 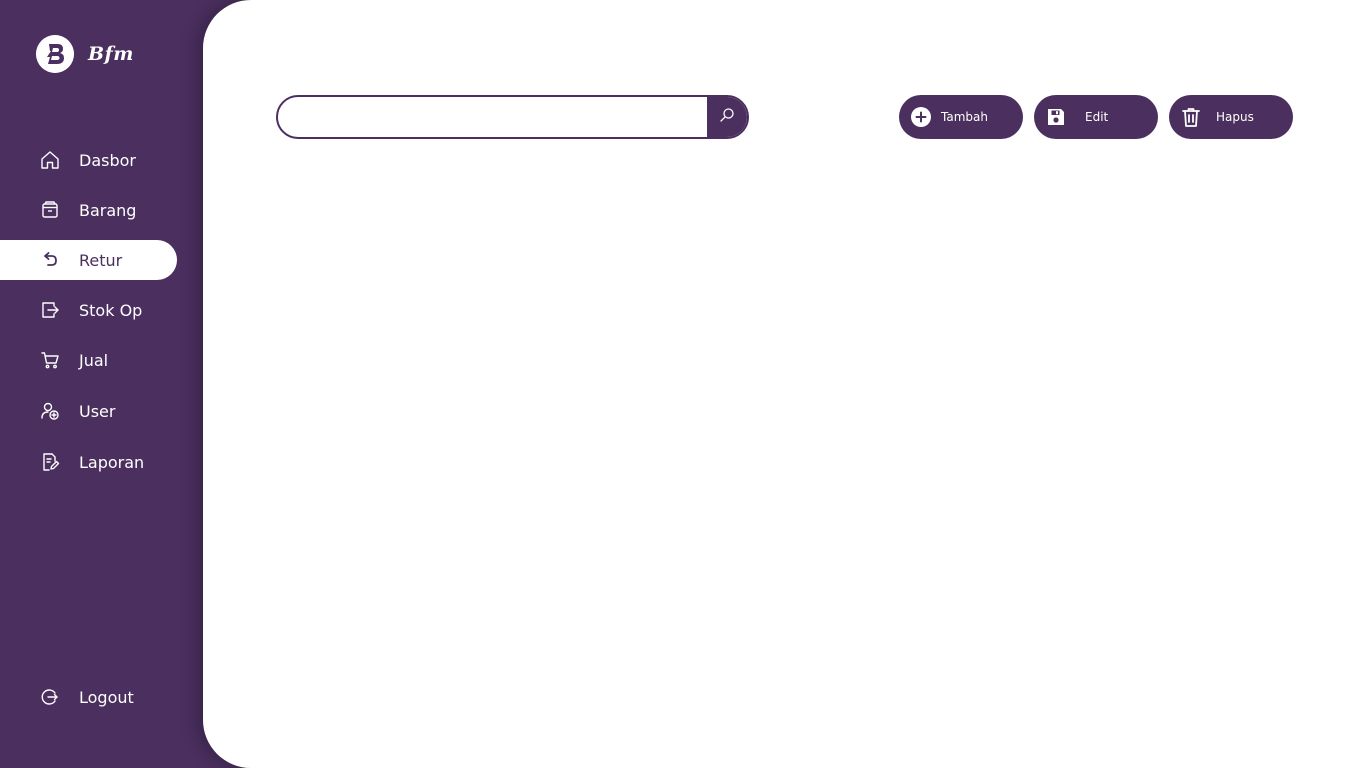 What do you see at coordinates (108, 210) in the screenshot?
I see `sidebar-item-label: Barang` at bounding box center [108, 210].